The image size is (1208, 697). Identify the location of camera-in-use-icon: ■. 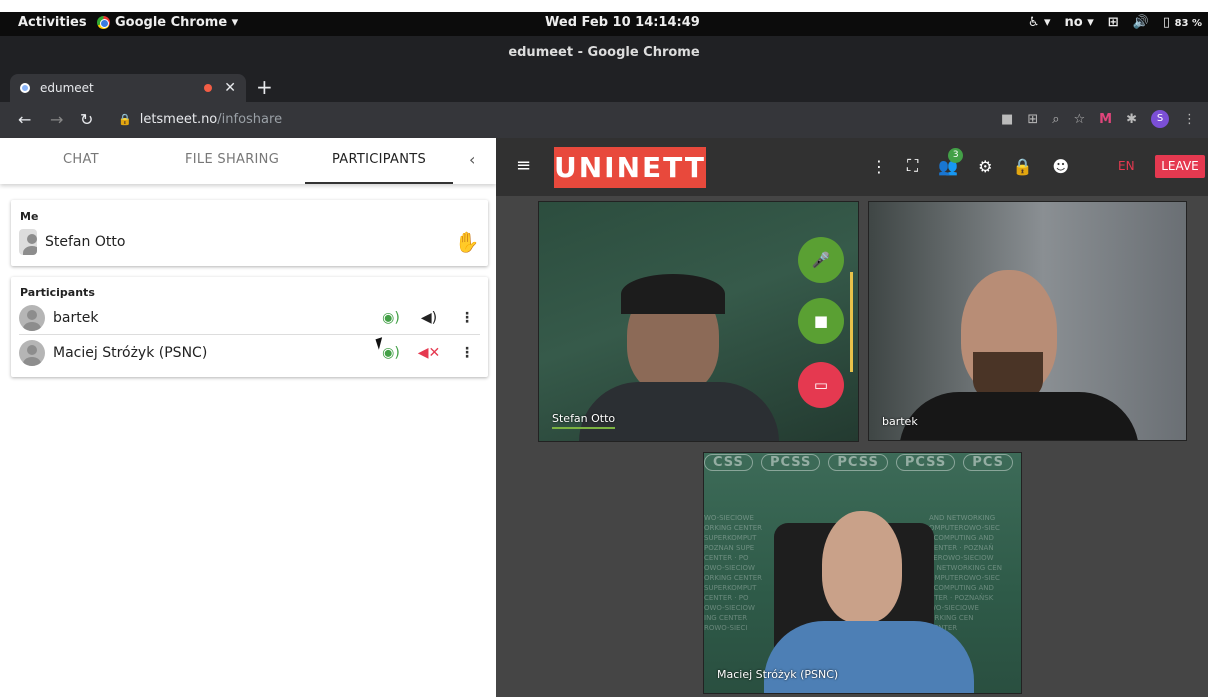
(1007, 119).